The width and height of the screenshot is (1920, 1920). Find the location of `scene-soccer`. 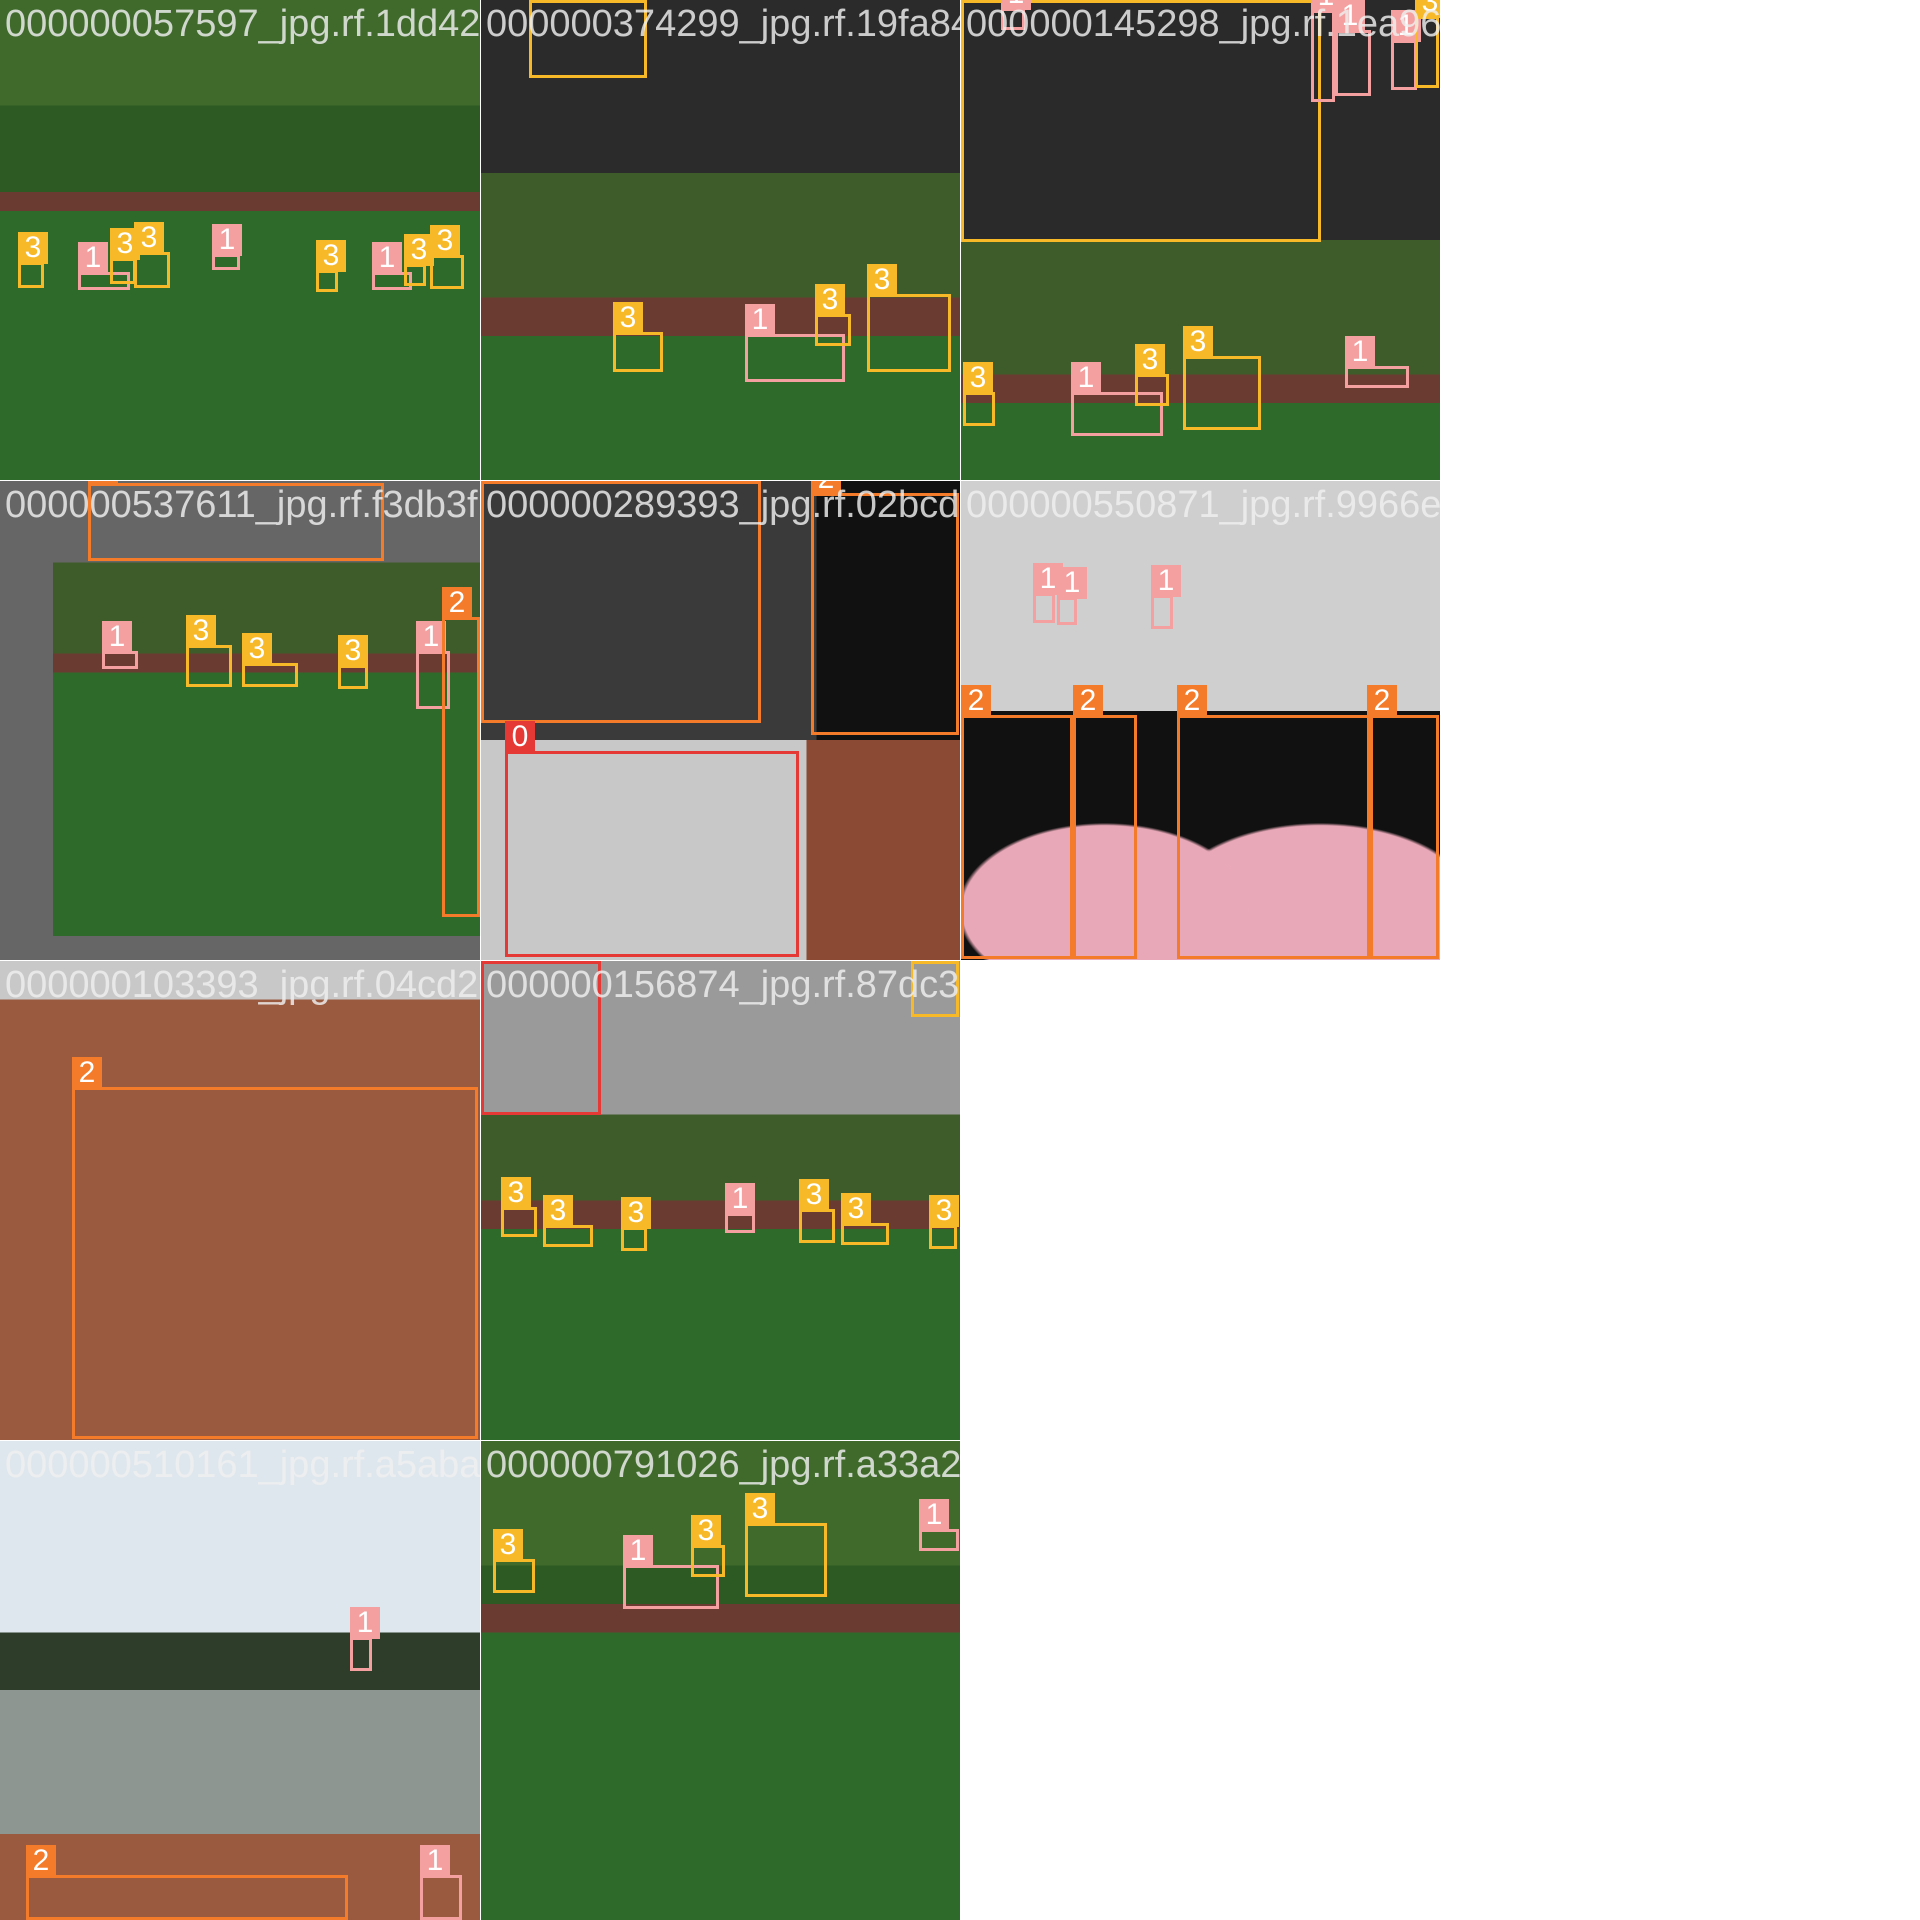

scene-soccer is located at coordinates (720, 1680).